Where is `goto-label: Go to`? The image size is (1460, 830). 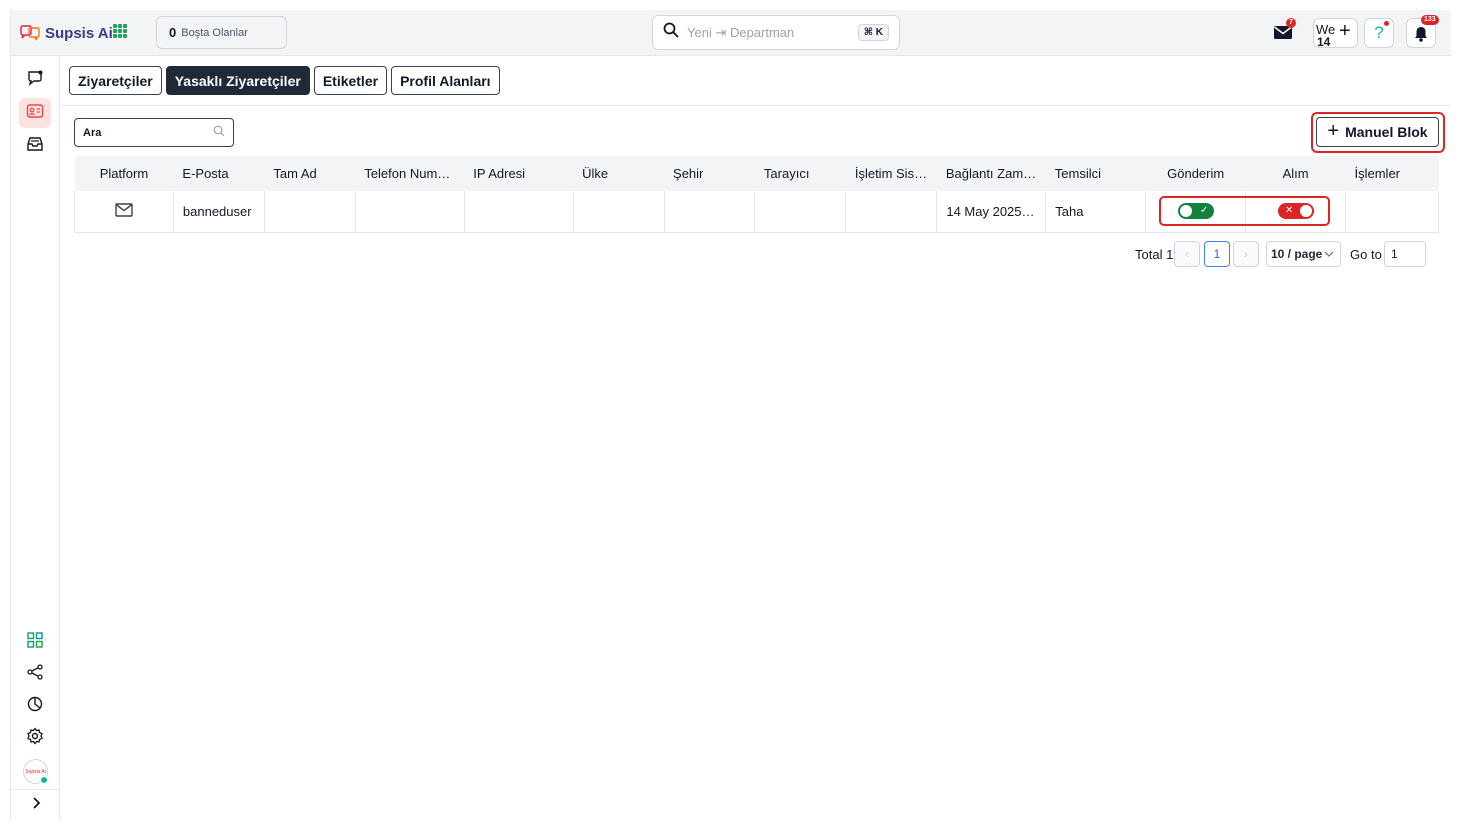 goto-label: Go to is located at coordinates (1366, 254).